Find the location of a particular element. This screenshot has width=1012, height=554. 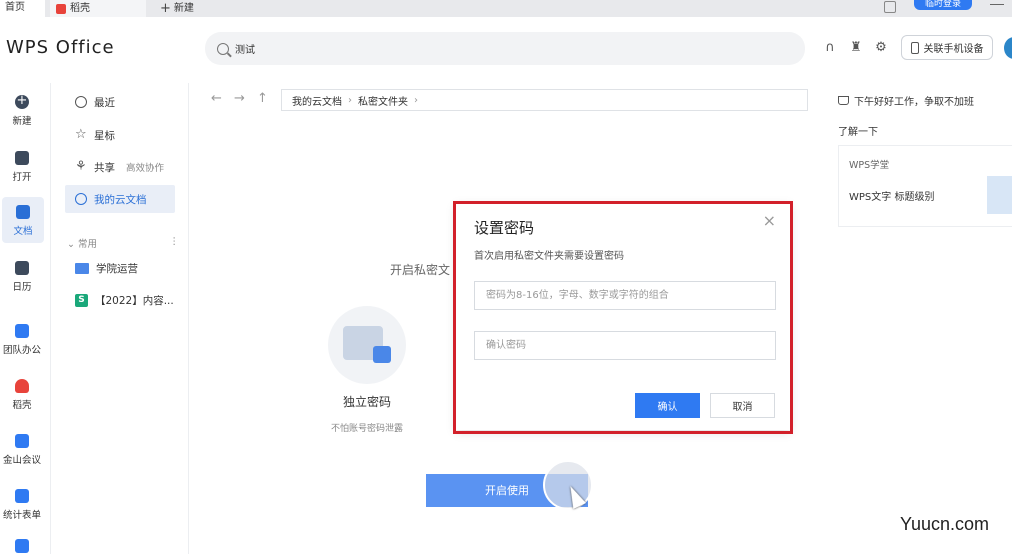

search-icon is located at coordinates (223, 48).